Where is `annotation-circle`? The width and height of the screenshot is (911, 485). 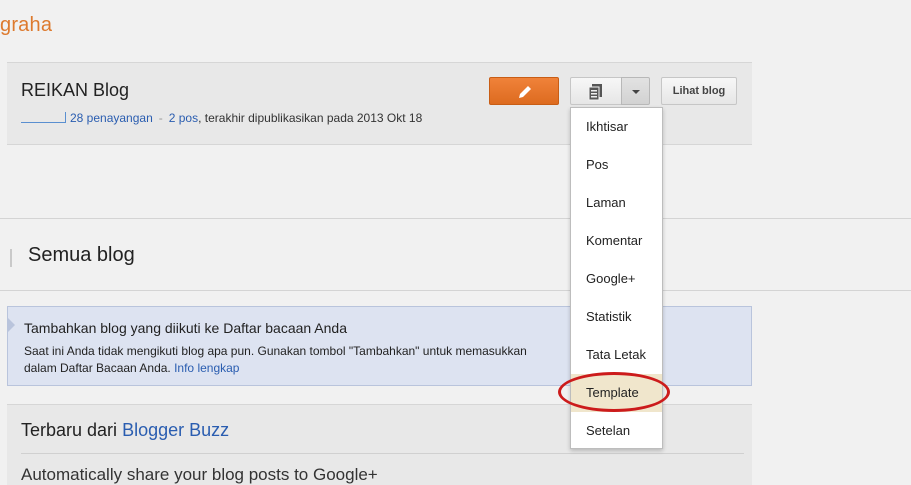 annotation-circle is located at coordinates (614, 392).